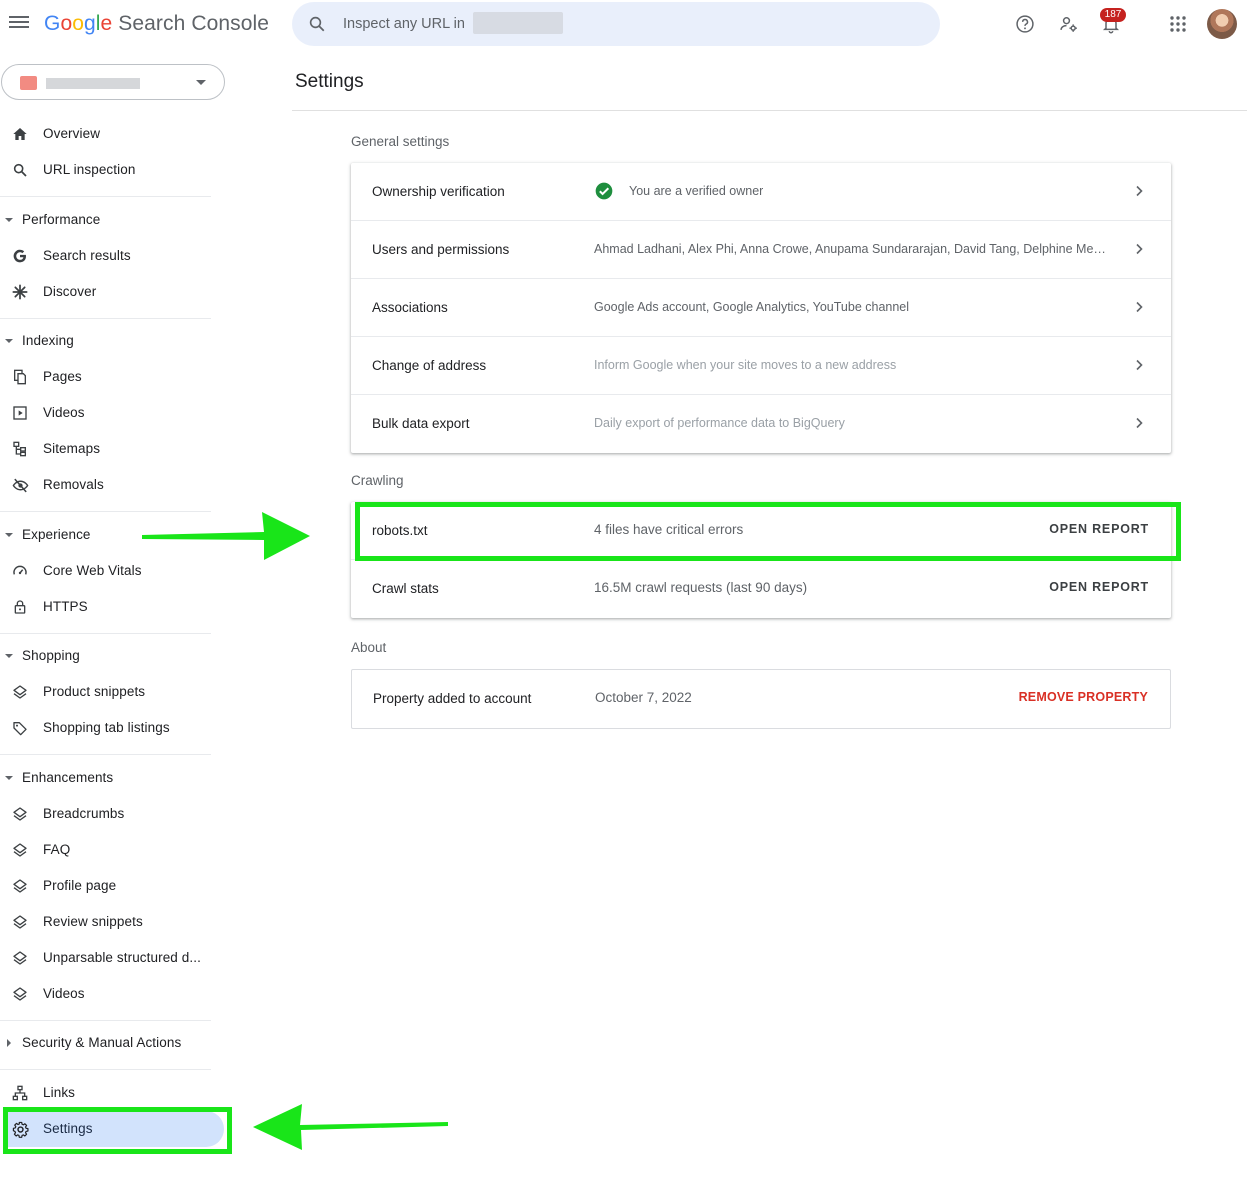 This screenshot has width=1247, height=1180. Describe the element at coordinates (72, 133) in the screenshot. I see `sidebar-item-label: Overview` at that location.